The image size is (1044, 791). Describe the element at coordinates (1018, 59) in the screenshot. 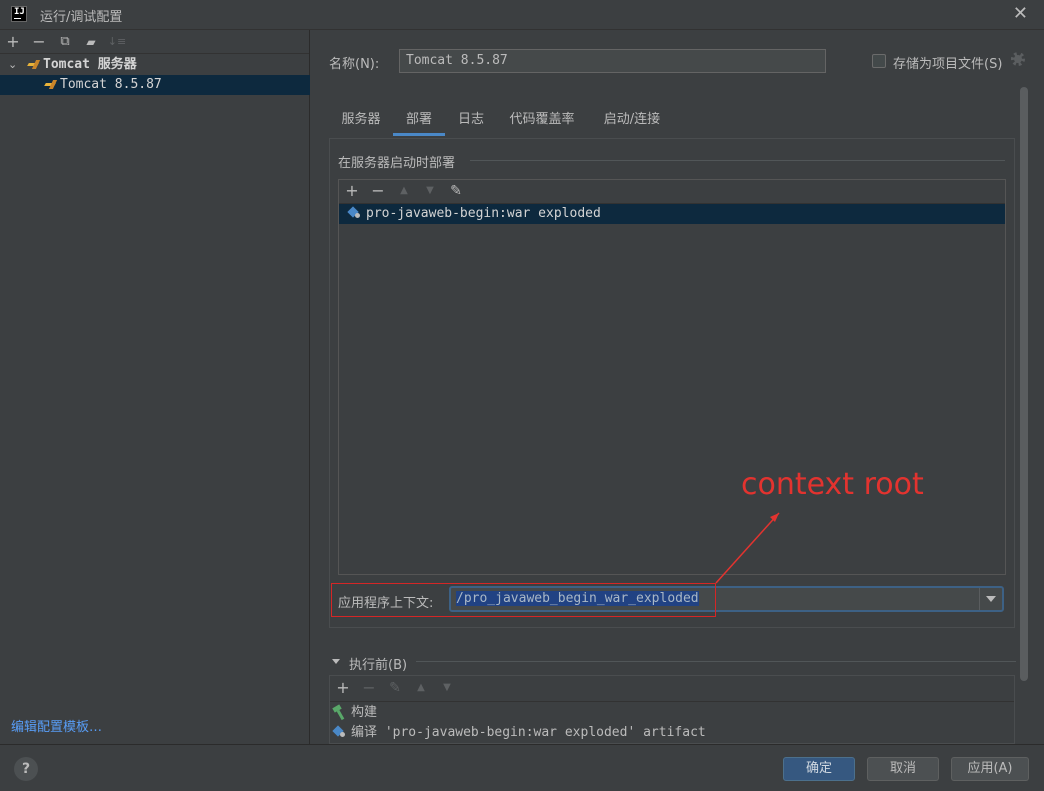

I see `gear-icon` at that location.